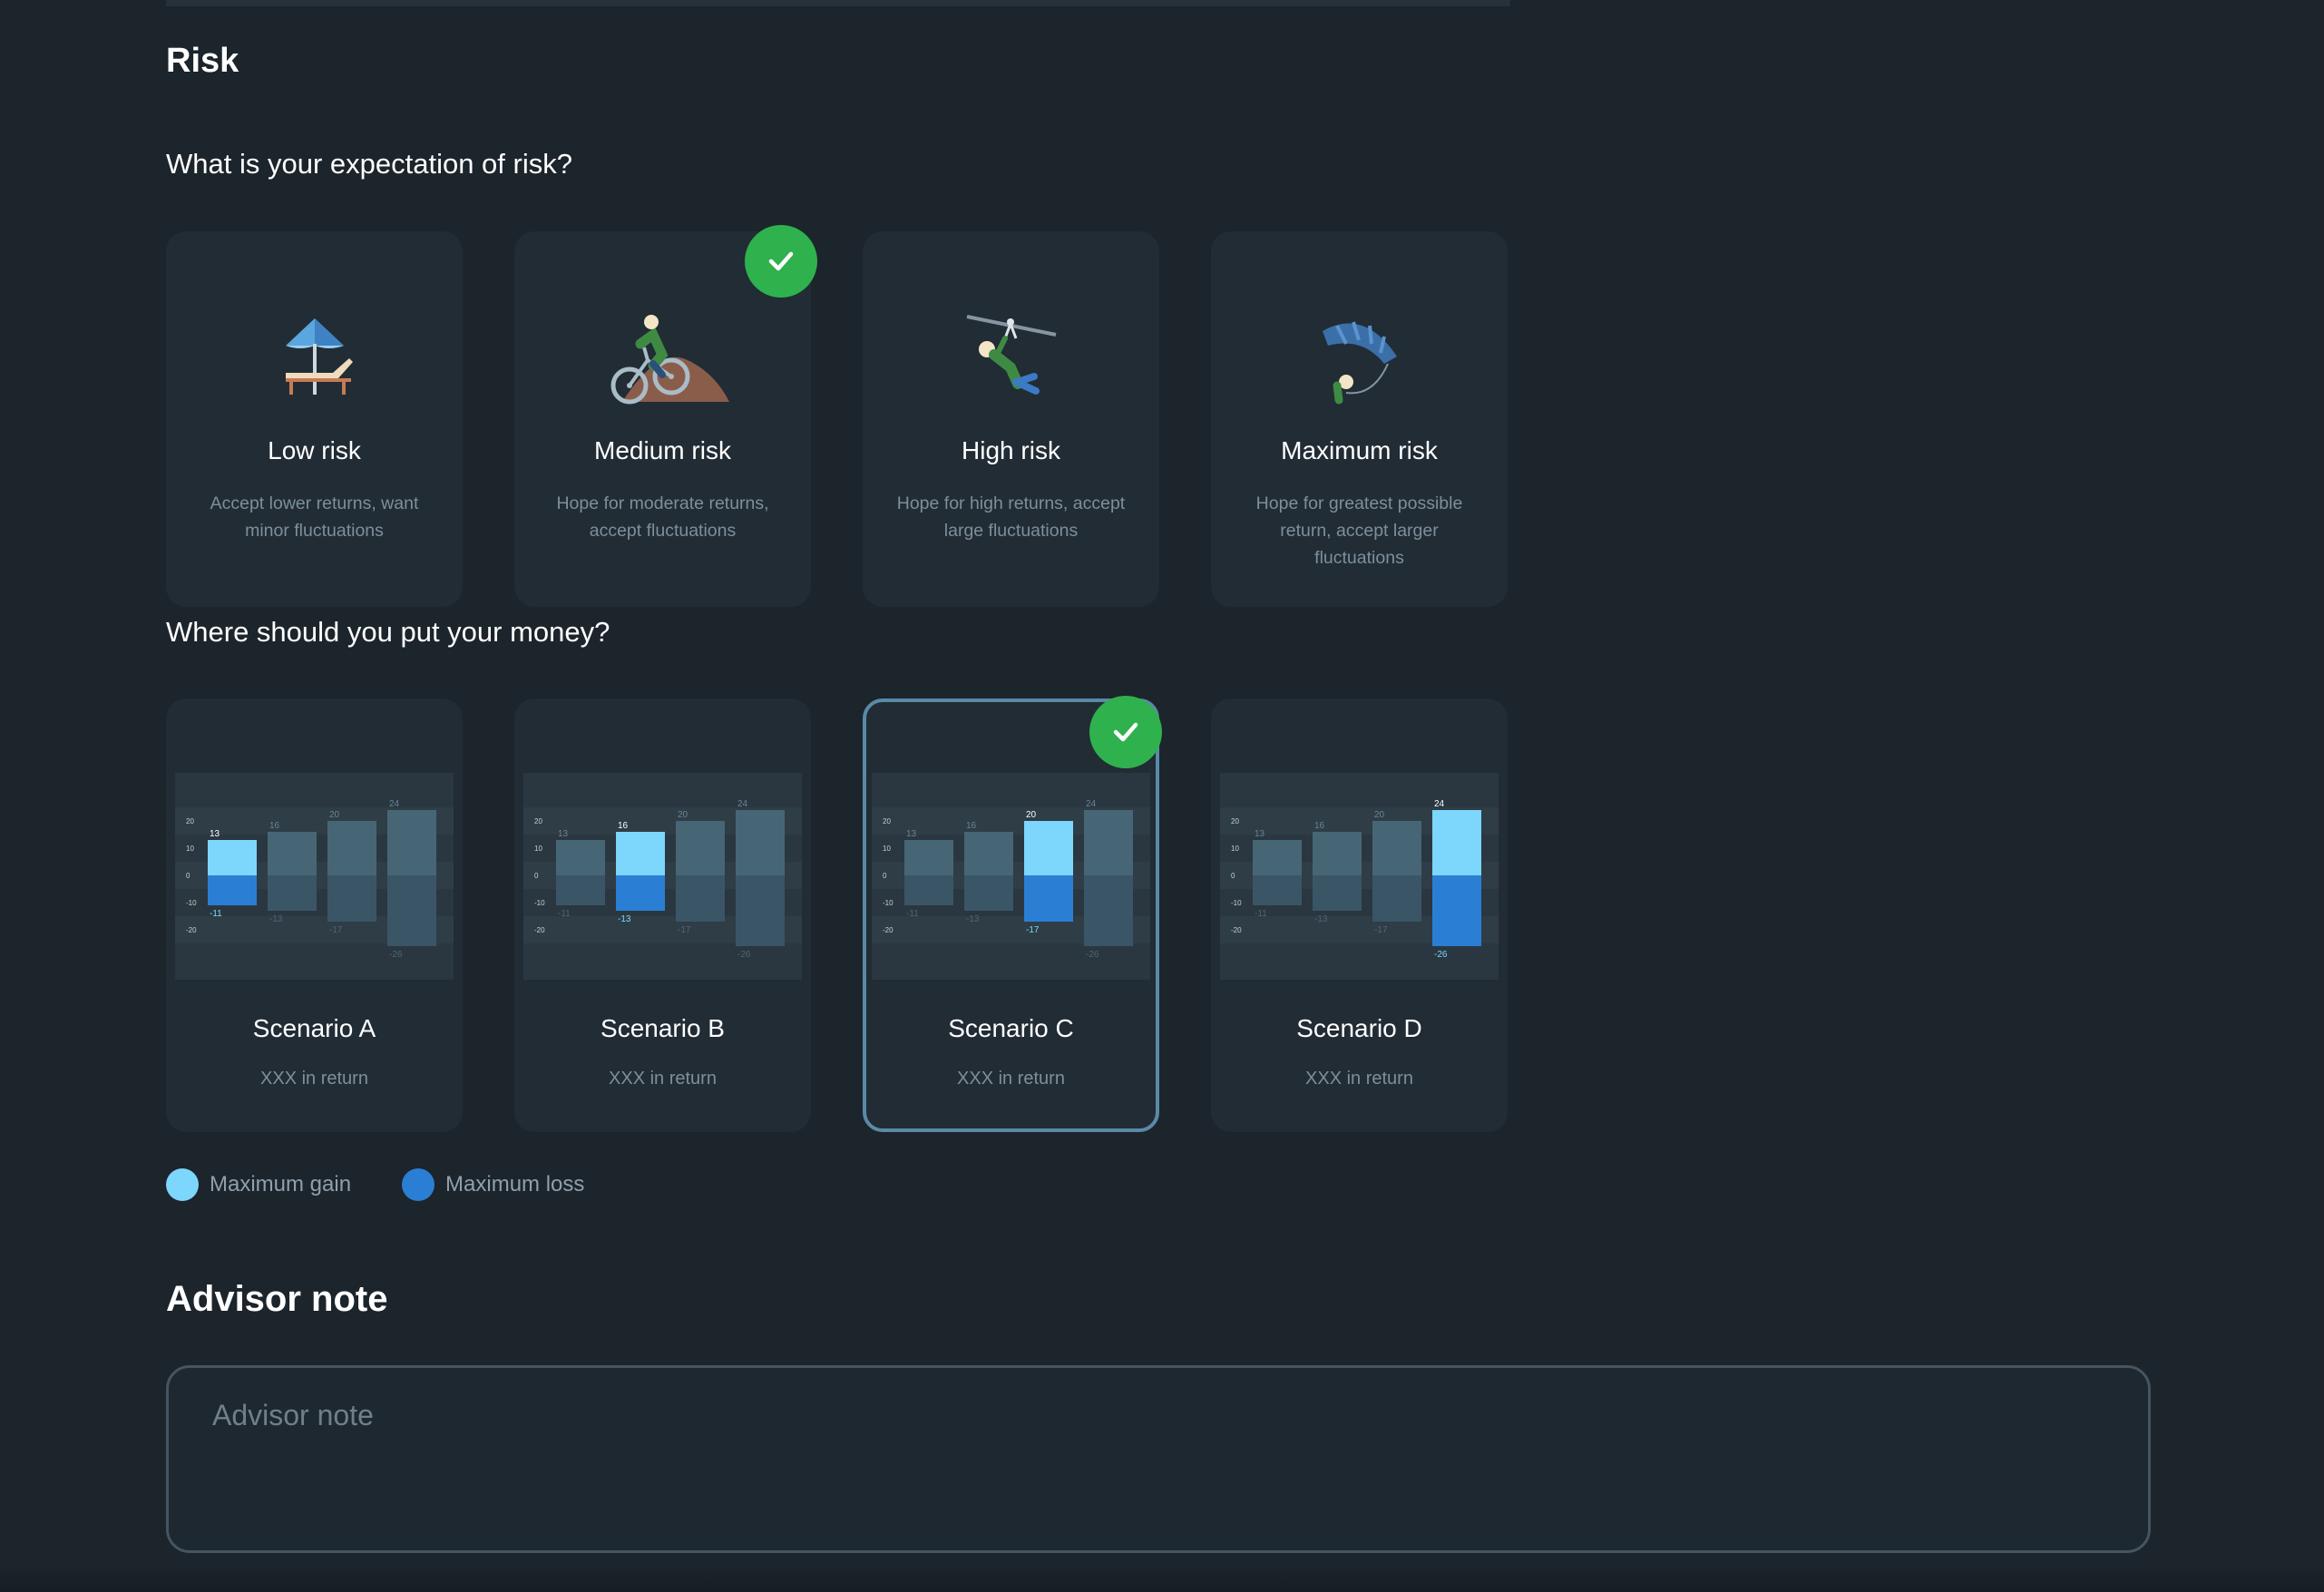 The width and height of the screenshot is (2324, 1592). I want to click on legend-loss: Maximum loss, so click(493, 1184).